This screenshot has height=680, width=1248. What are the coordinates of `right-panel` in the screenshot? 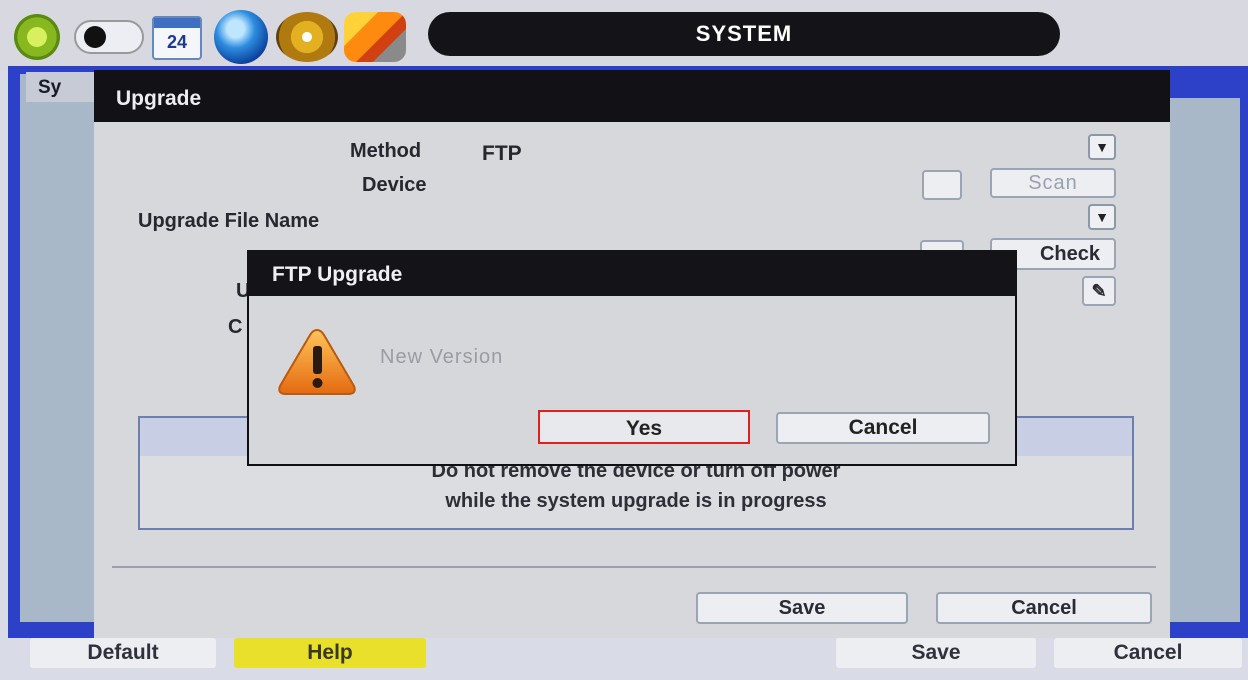 It's located at (1204, 360).